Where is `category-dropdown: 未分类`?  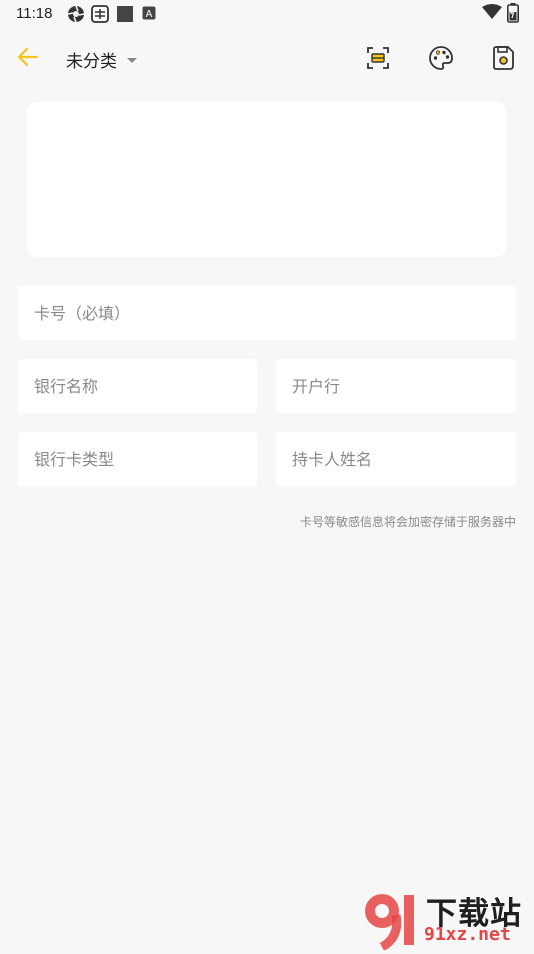 category-dropdown: 未分类 is located at coordinates (101, 59).